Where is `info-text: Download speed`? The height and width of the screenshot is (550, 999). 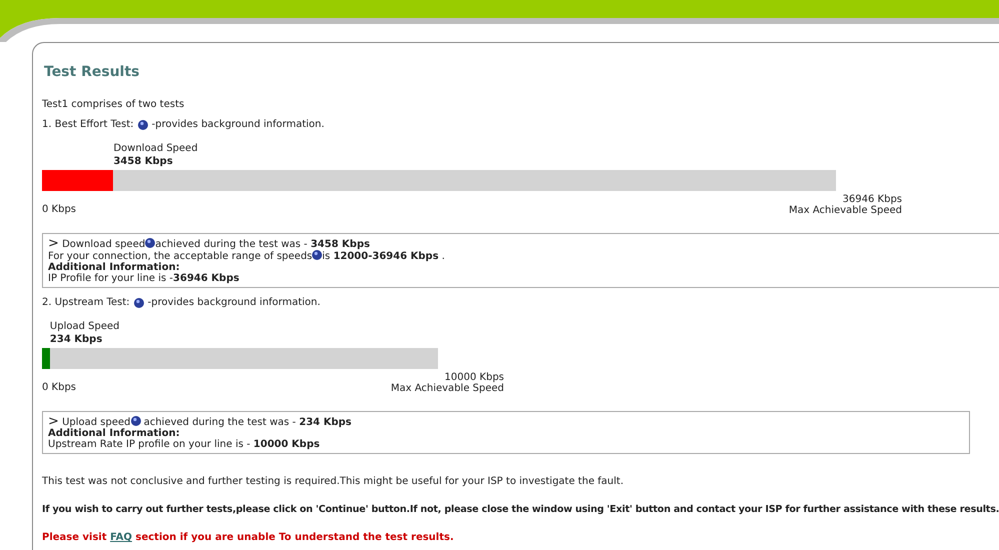
info-text: Download speed is located at coordinates (104, 244).